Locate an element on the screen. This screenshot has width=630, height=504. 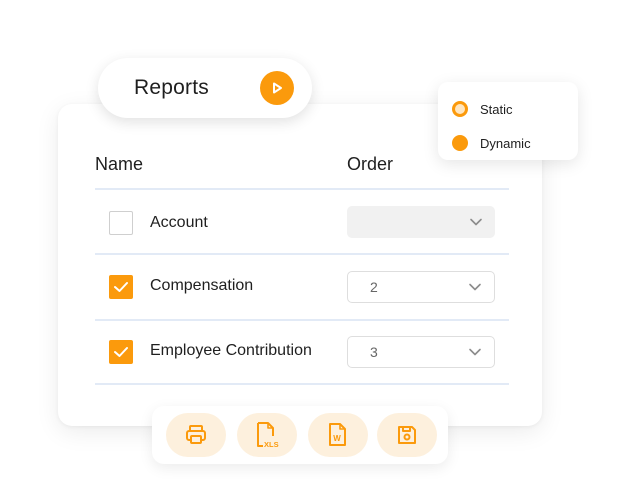
xls-file-icon: XLS is located at coordinates (268, 435).